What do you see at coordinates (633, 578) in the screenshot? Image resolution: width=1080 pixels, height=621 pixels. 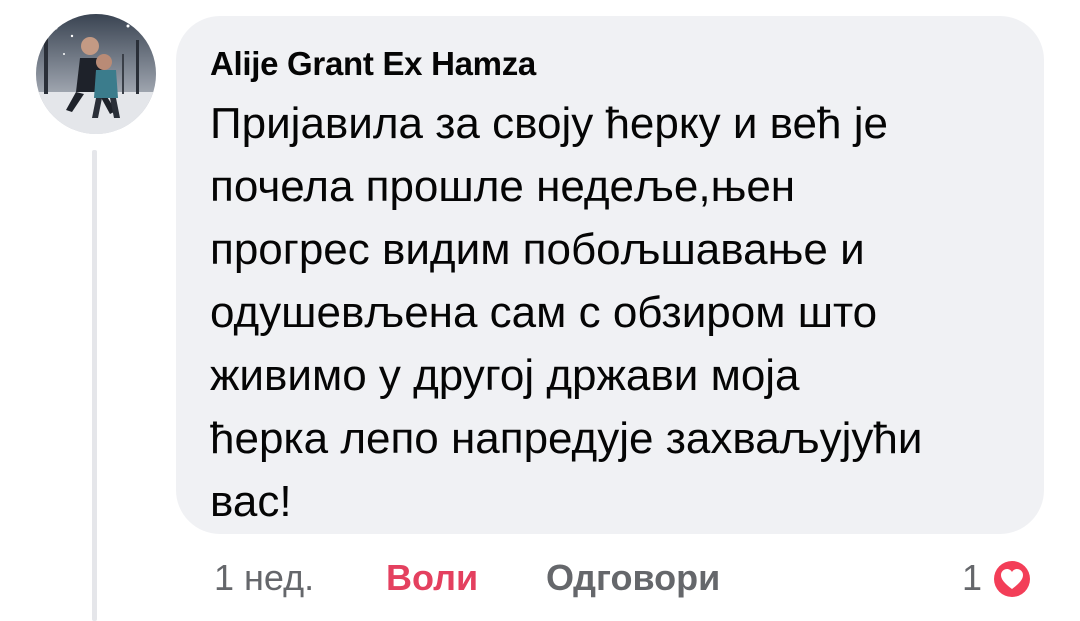 I see `reply-button: Одговори` at bounding box center [633, 578].